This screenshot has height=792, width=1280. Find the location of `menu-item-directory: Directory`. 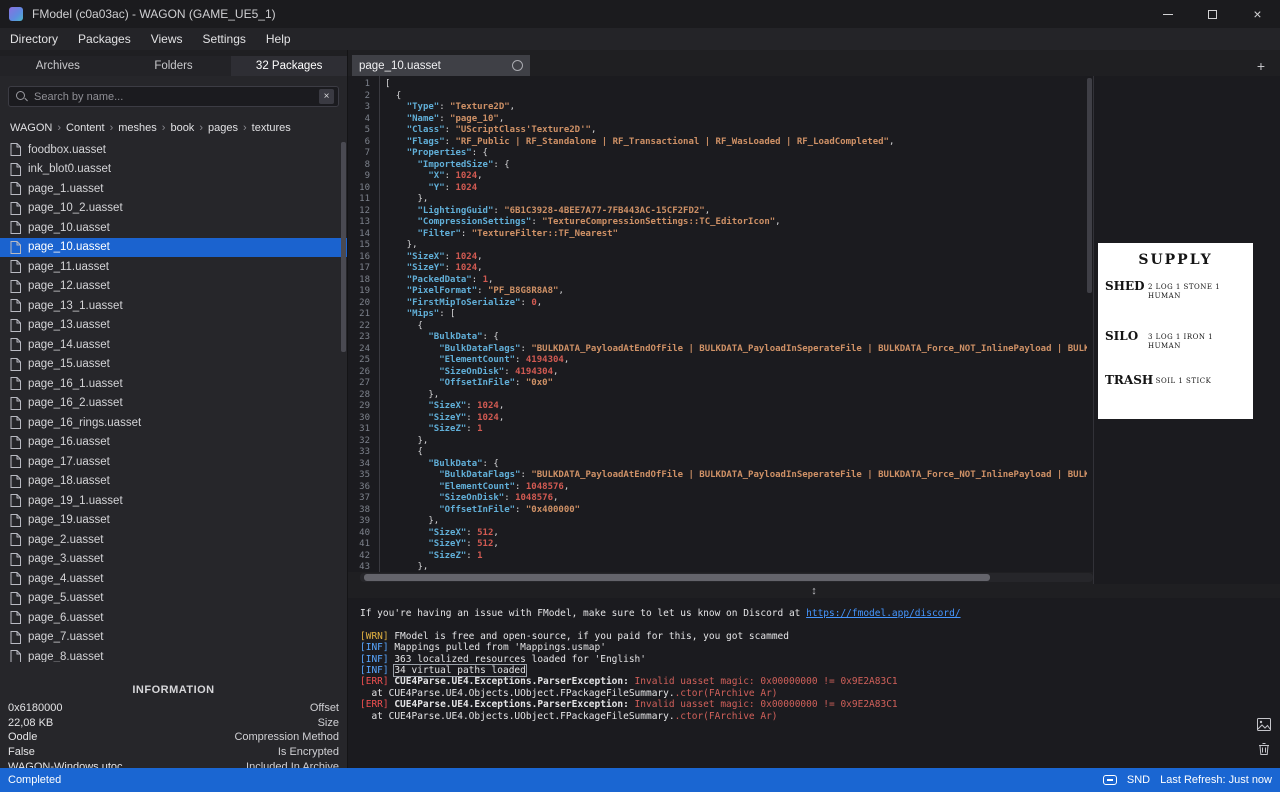

menu-item-directory: Directory is located at coordinates (34, 39).